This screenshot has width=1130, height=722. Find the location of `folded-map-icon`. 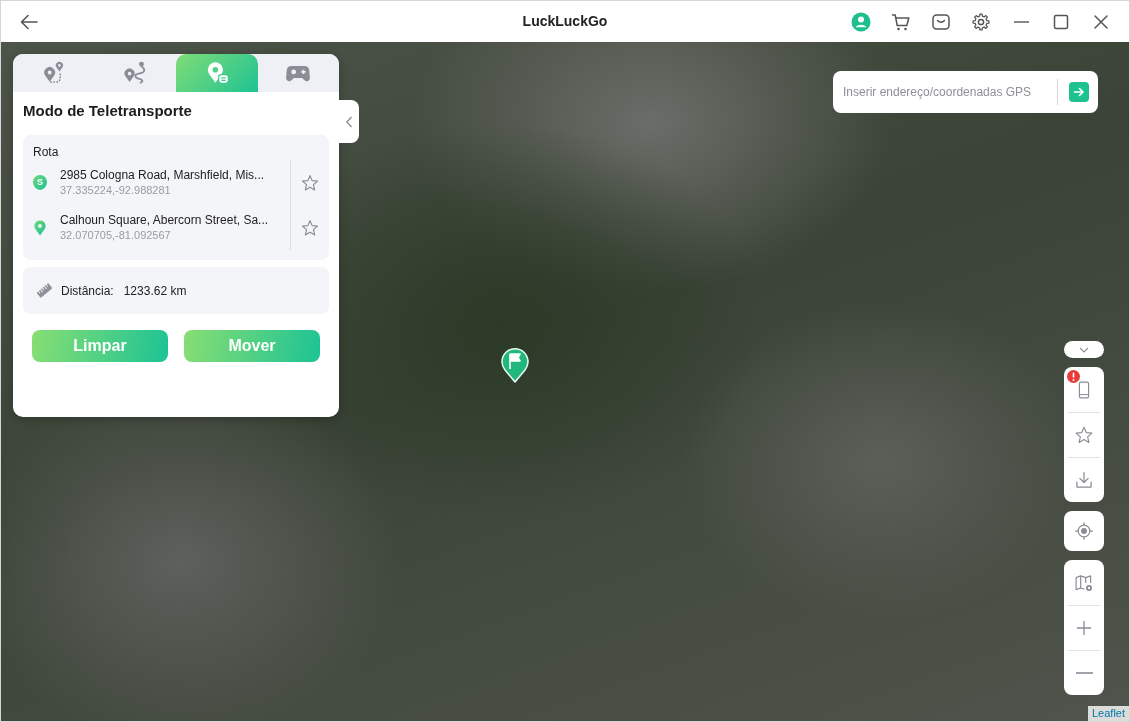

folded-map-icon is located at coordinates (1084, 582).